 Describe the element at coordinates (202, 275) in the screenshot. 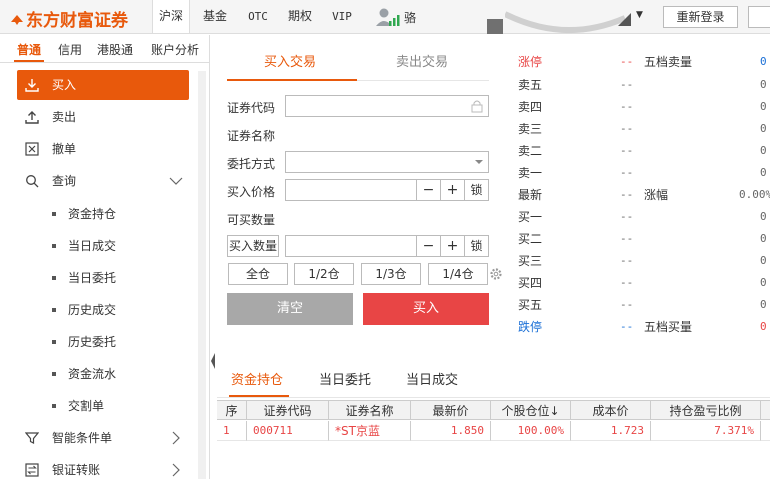

I see `sidebar-scrollbar` at that location.